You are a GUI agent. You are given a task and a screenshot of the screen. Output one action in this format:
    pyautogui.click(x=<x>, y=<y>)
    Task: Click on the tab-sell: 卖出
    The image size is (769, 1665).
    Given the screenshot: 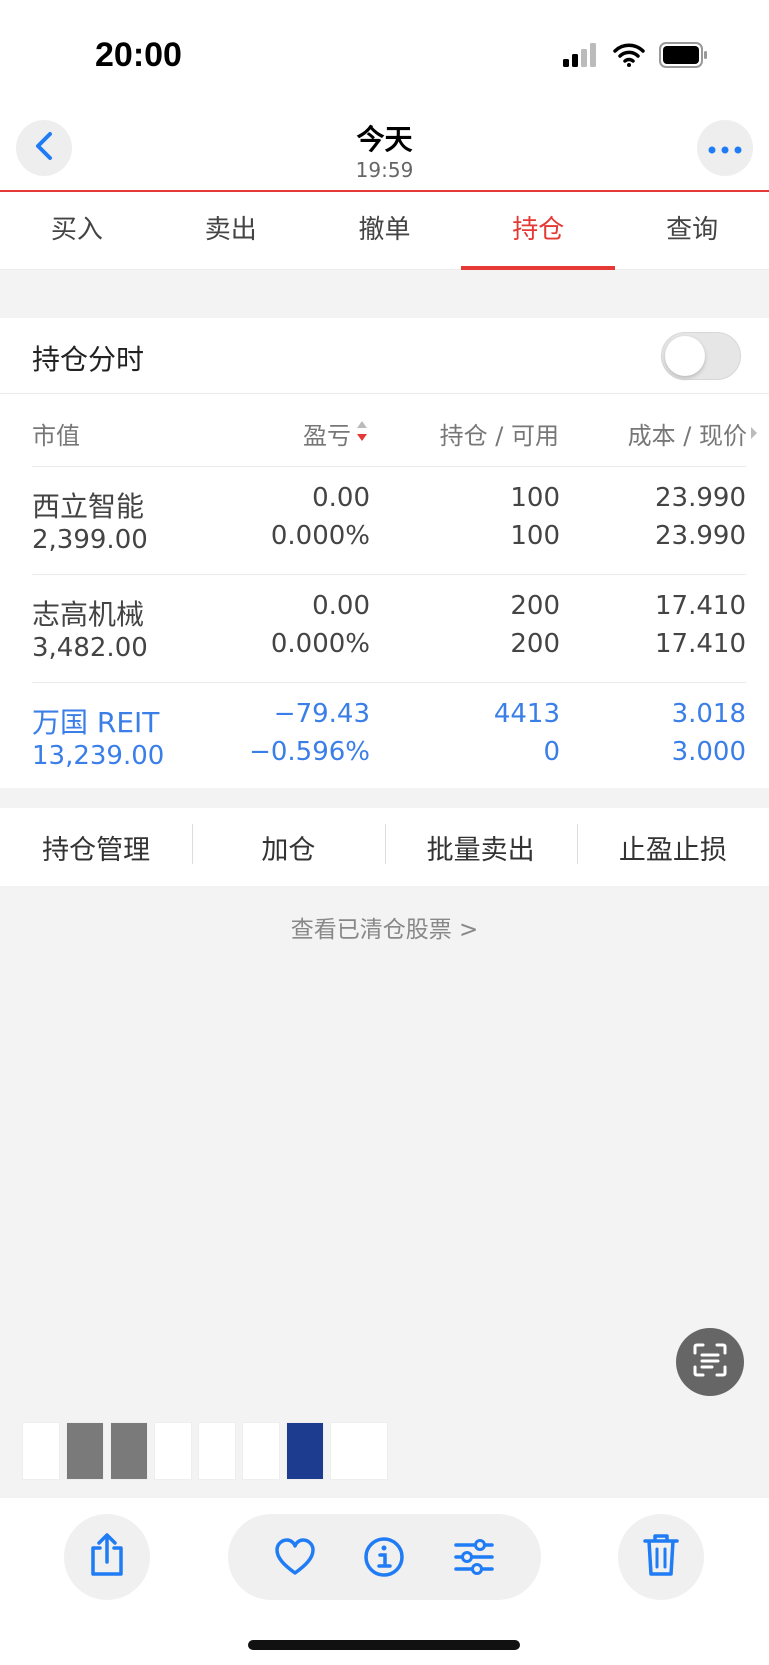 What is the action you would take?
    pyautogui.click(x=231, y=230)
    